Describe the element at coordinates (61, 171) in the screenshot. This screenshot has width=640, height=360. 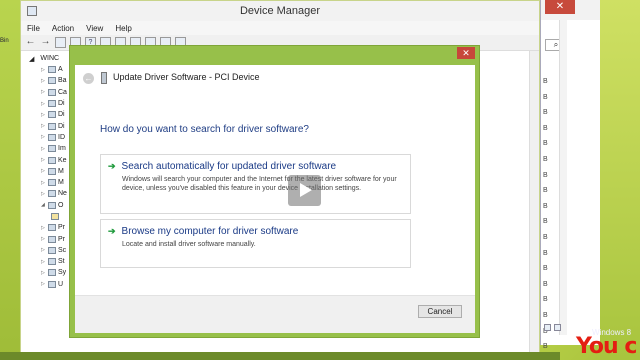
I see `tree-item-label: M` at that location.